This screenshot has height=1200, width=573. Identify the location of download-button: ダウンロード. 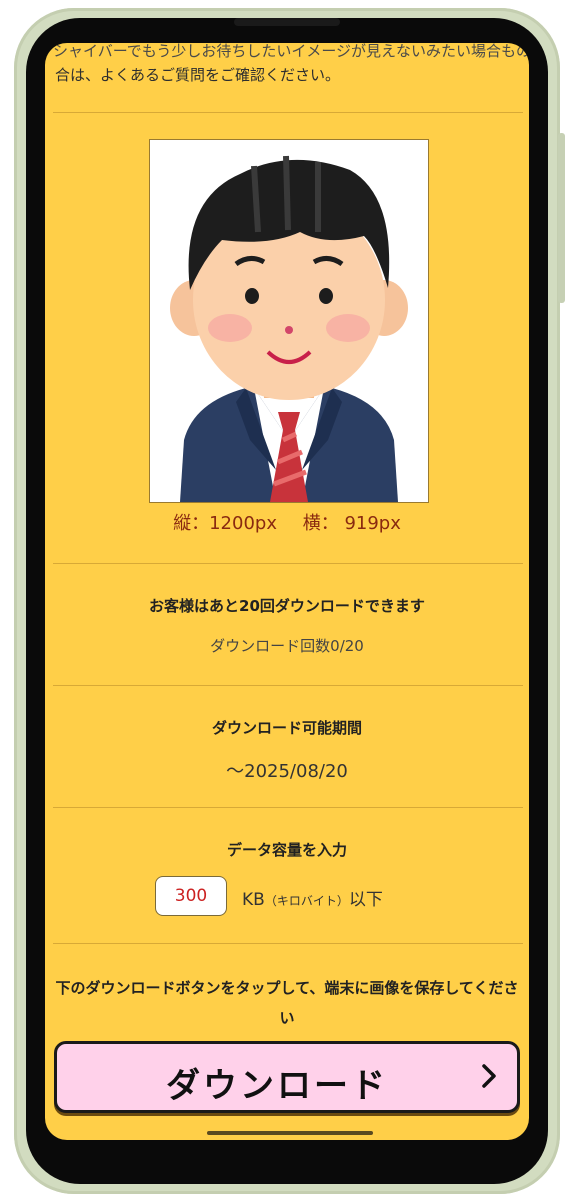
(287, 1077).